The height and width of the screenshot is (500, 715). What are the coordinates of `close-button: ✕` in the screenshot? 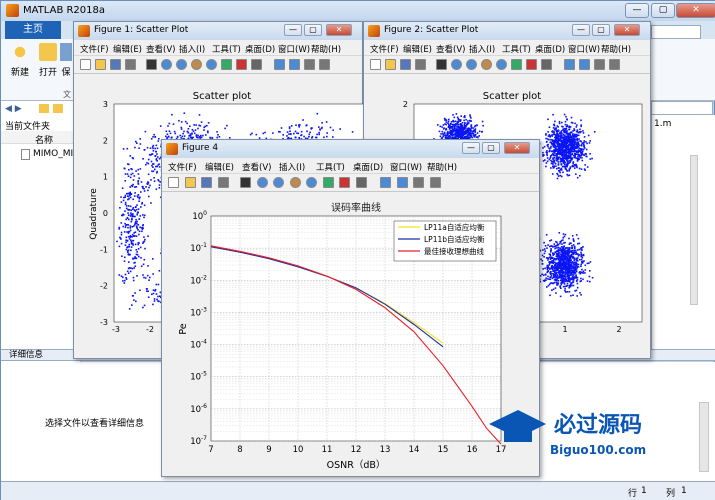 It's located at (695, 10).